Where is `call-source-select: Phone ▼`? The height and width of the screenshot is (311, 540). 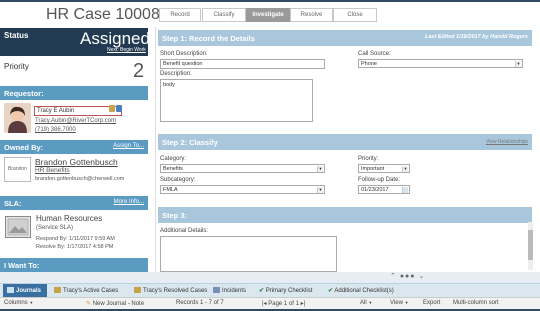
call-source-select: Phone ▼ is located at coordinates (440, 63).